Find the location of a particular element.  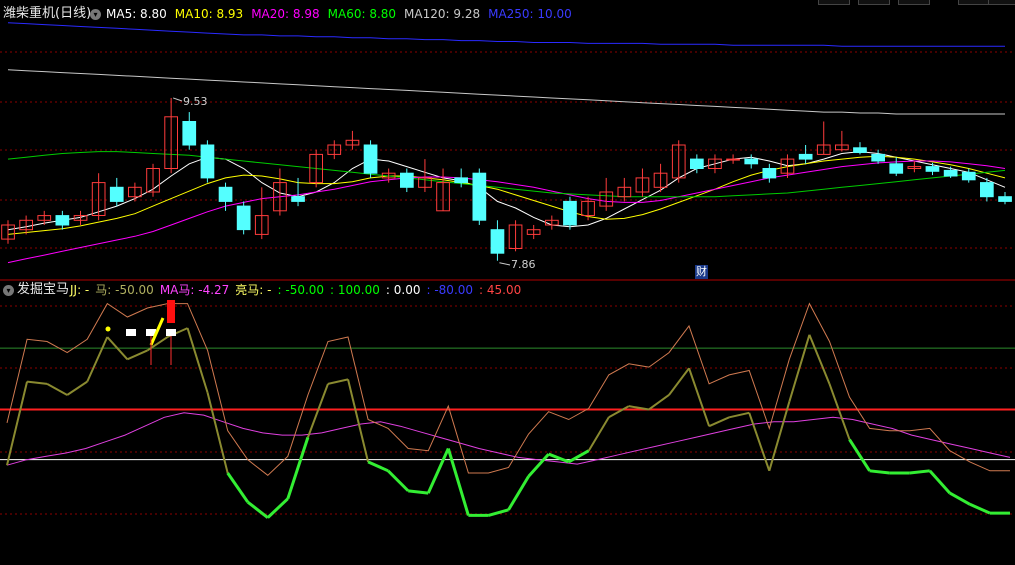

indicator-legend-item: : 0.00 is located at coordinates (403, 290).